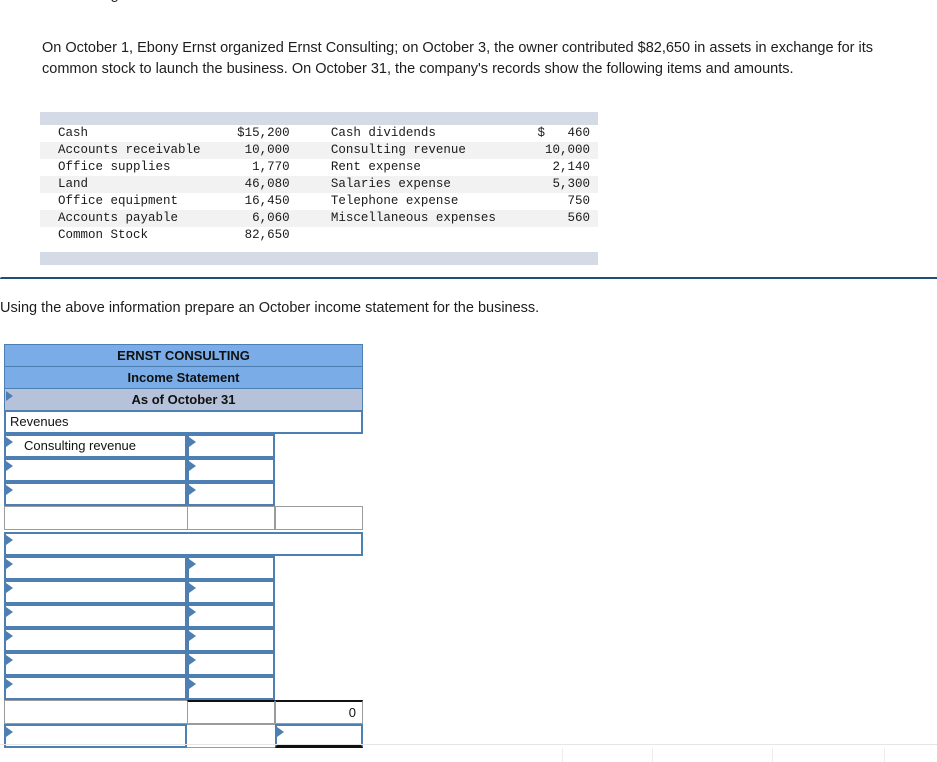  Describe the element at coordinates (129, 218) in the screenshot. I see `item-label: Accounts payable` at that location.